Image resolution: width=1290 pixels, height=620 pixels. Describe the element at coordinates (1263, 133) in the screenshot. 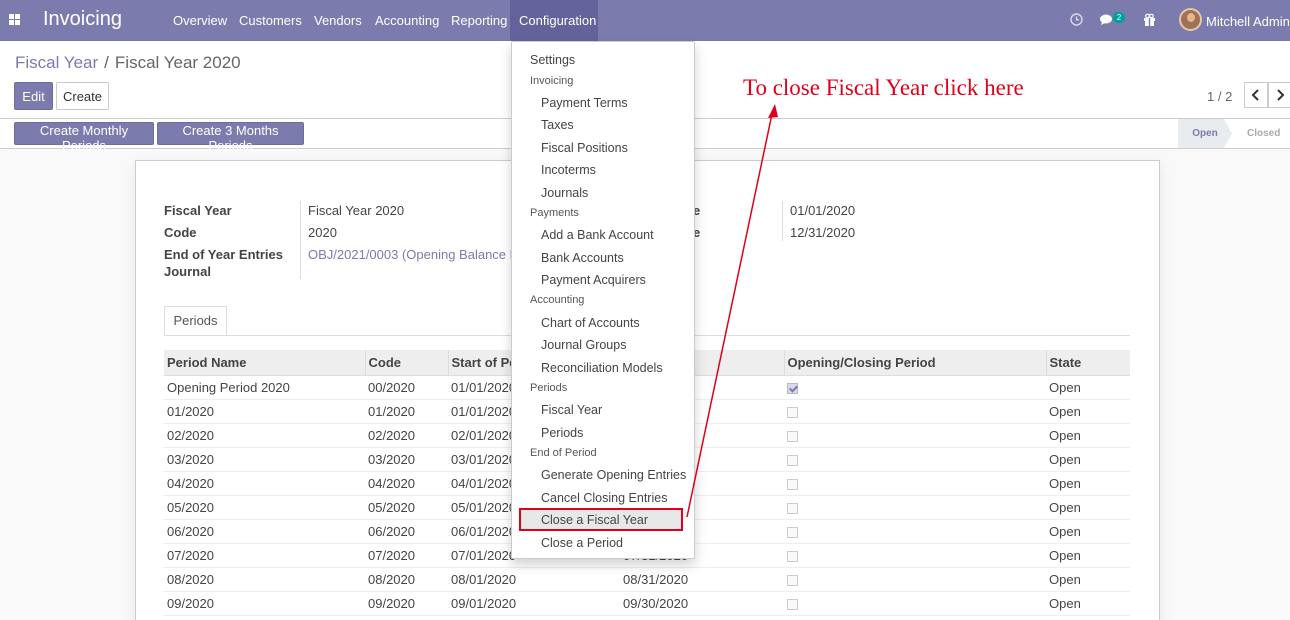

I see `stage-closed: Closed` at that location.